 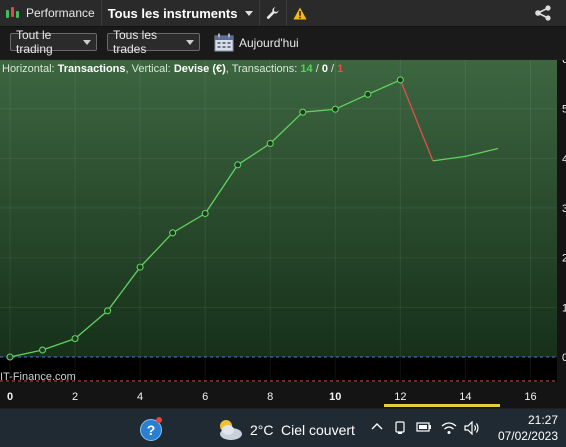 I want to click on y-tick-label: 3, so click(x=564, y=209).